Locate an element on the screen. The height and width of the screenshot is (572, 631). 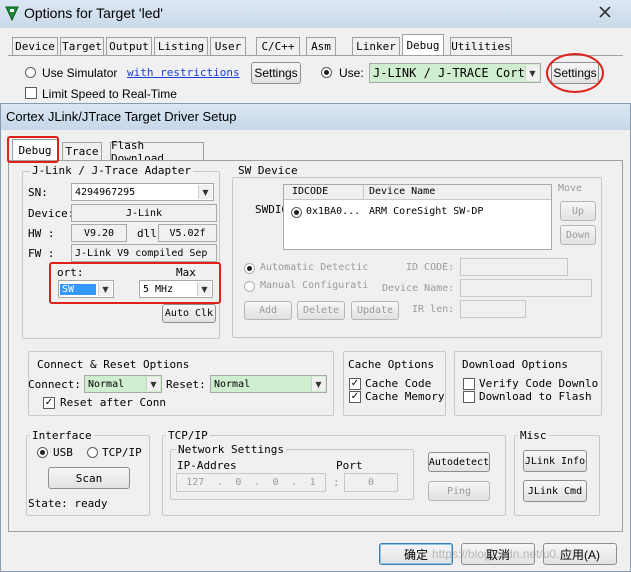
id-code-field is located at coordinates (514, 267).